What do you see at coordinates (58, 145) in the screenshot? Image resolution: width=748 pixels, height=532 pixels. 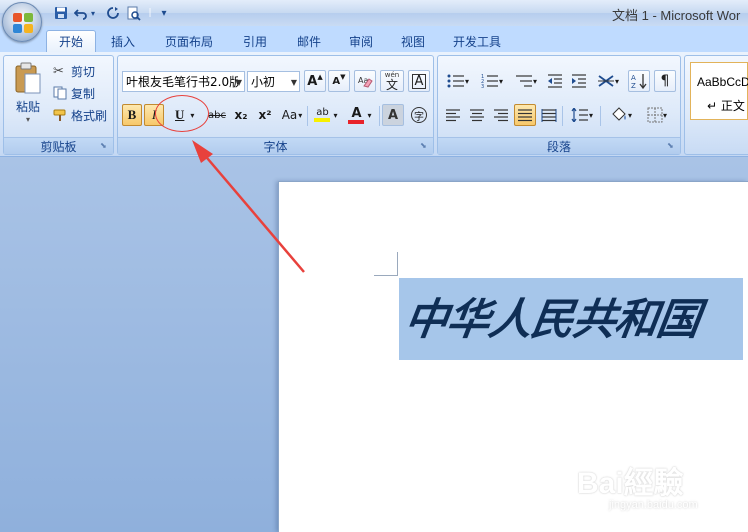 I see `clipboard-group-label: 剪贴板` at bounding box center [58, 145].